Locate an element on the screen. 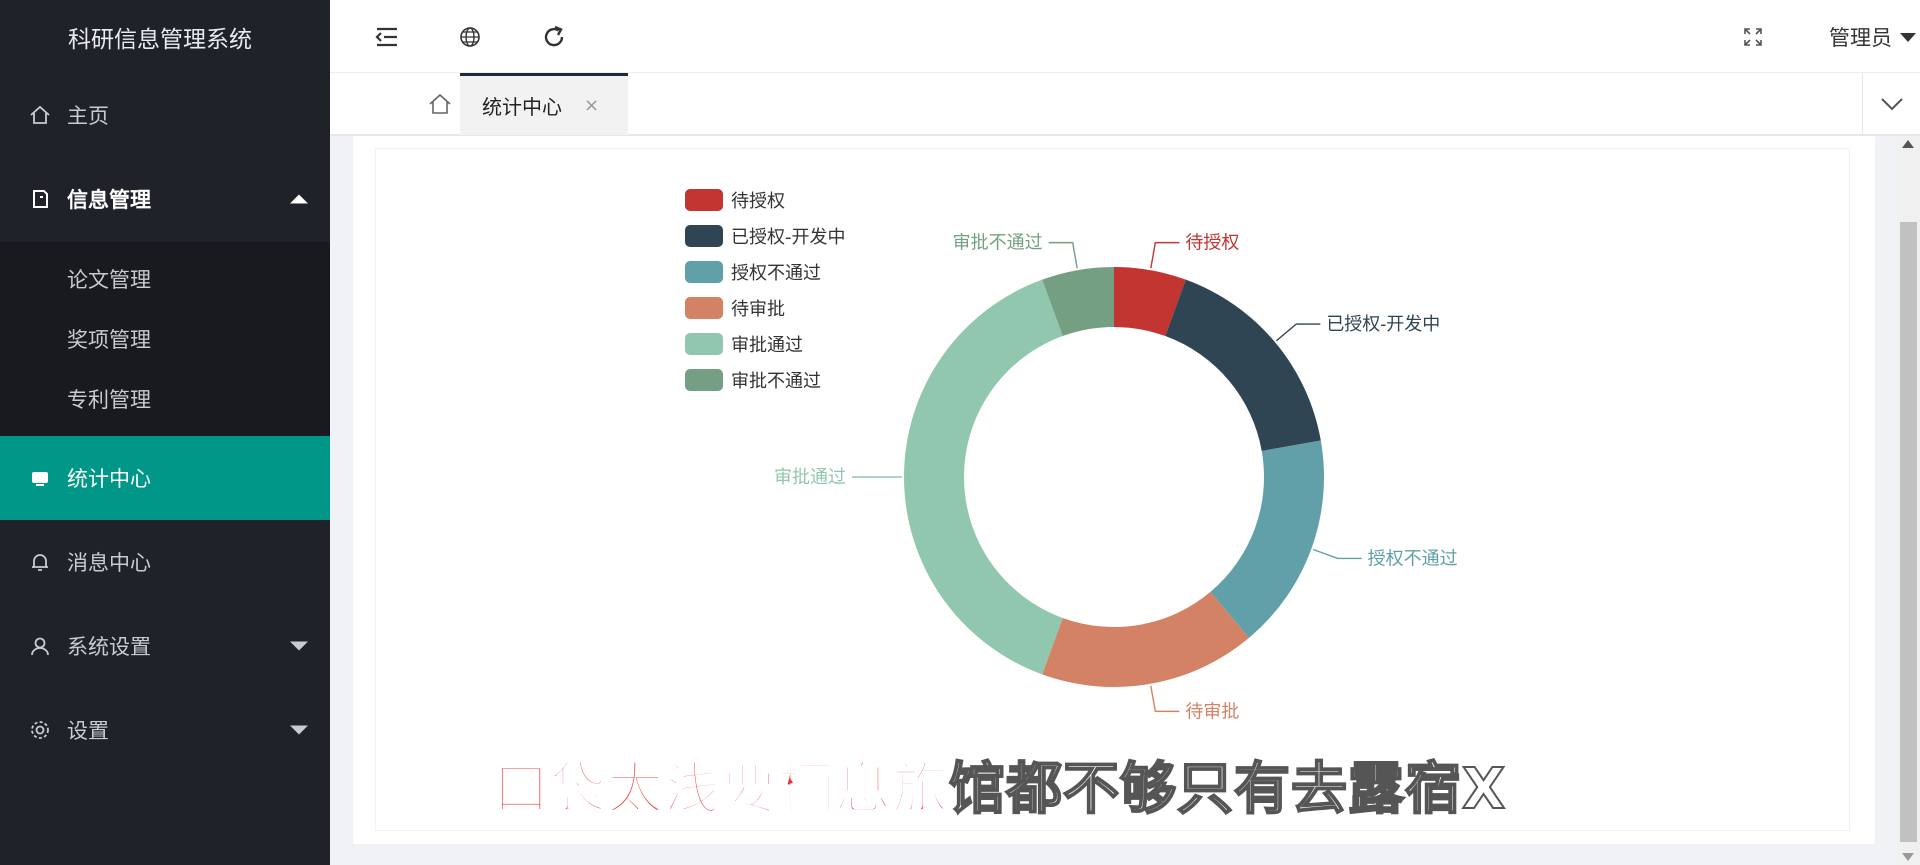 The width and height of the screenshot is (1920, 865). legend-item: 待授权 is located at coordinates (765, 200).